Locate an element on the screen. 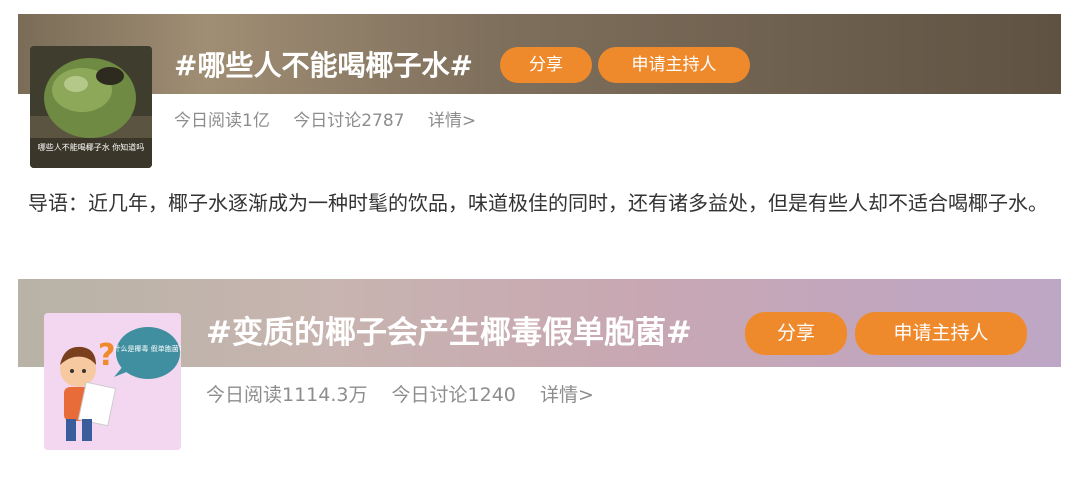 Image resolution: width=1080 pixels, height=481 pixels. topic-stats: 今日阅读1114.3万 今日讨论1240 详情> is located at coordinates (409, 393).